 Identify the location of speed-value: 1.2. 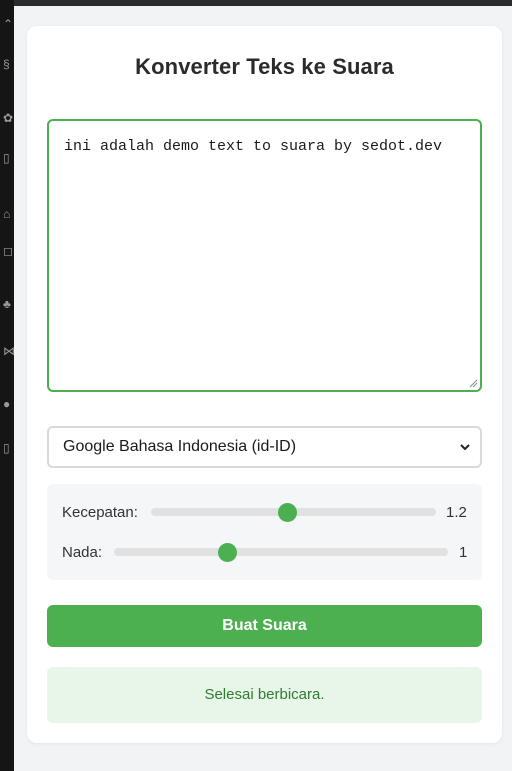
(456, 512).